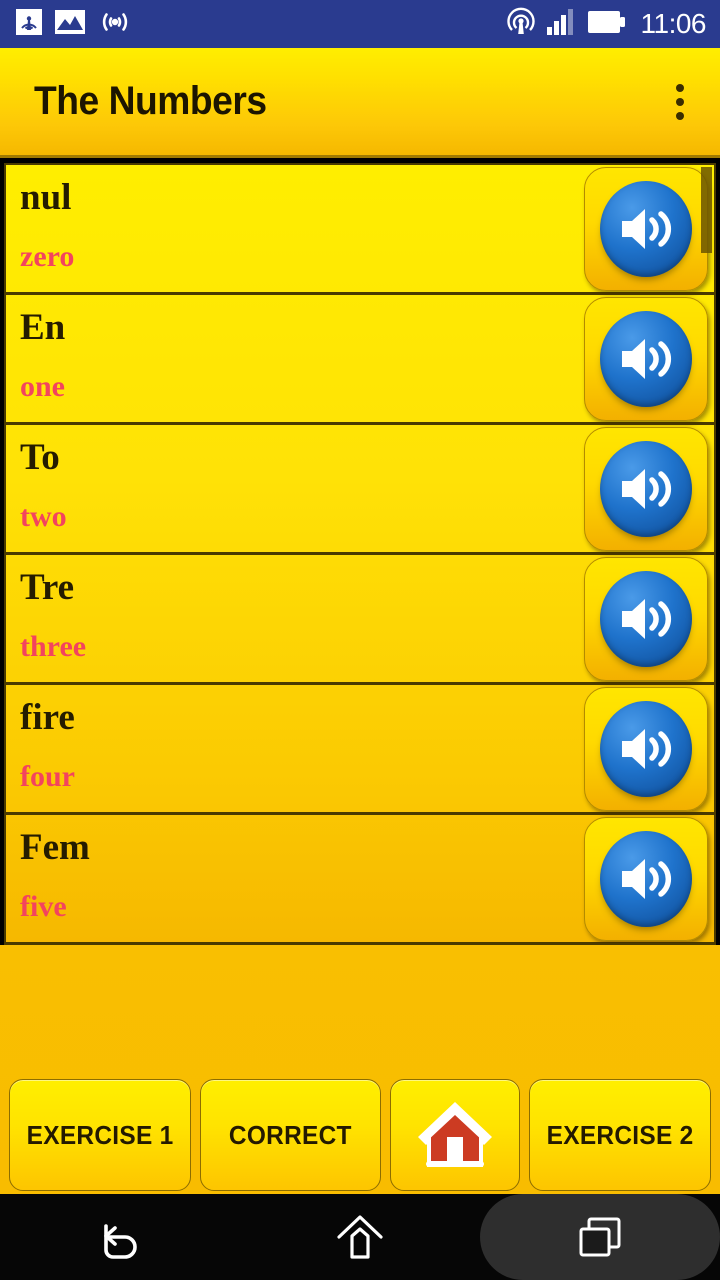 This screenshot has width=720, height=1280. I want to click on exercise-2-label: EXERCISE 2, so click(620, 1134).